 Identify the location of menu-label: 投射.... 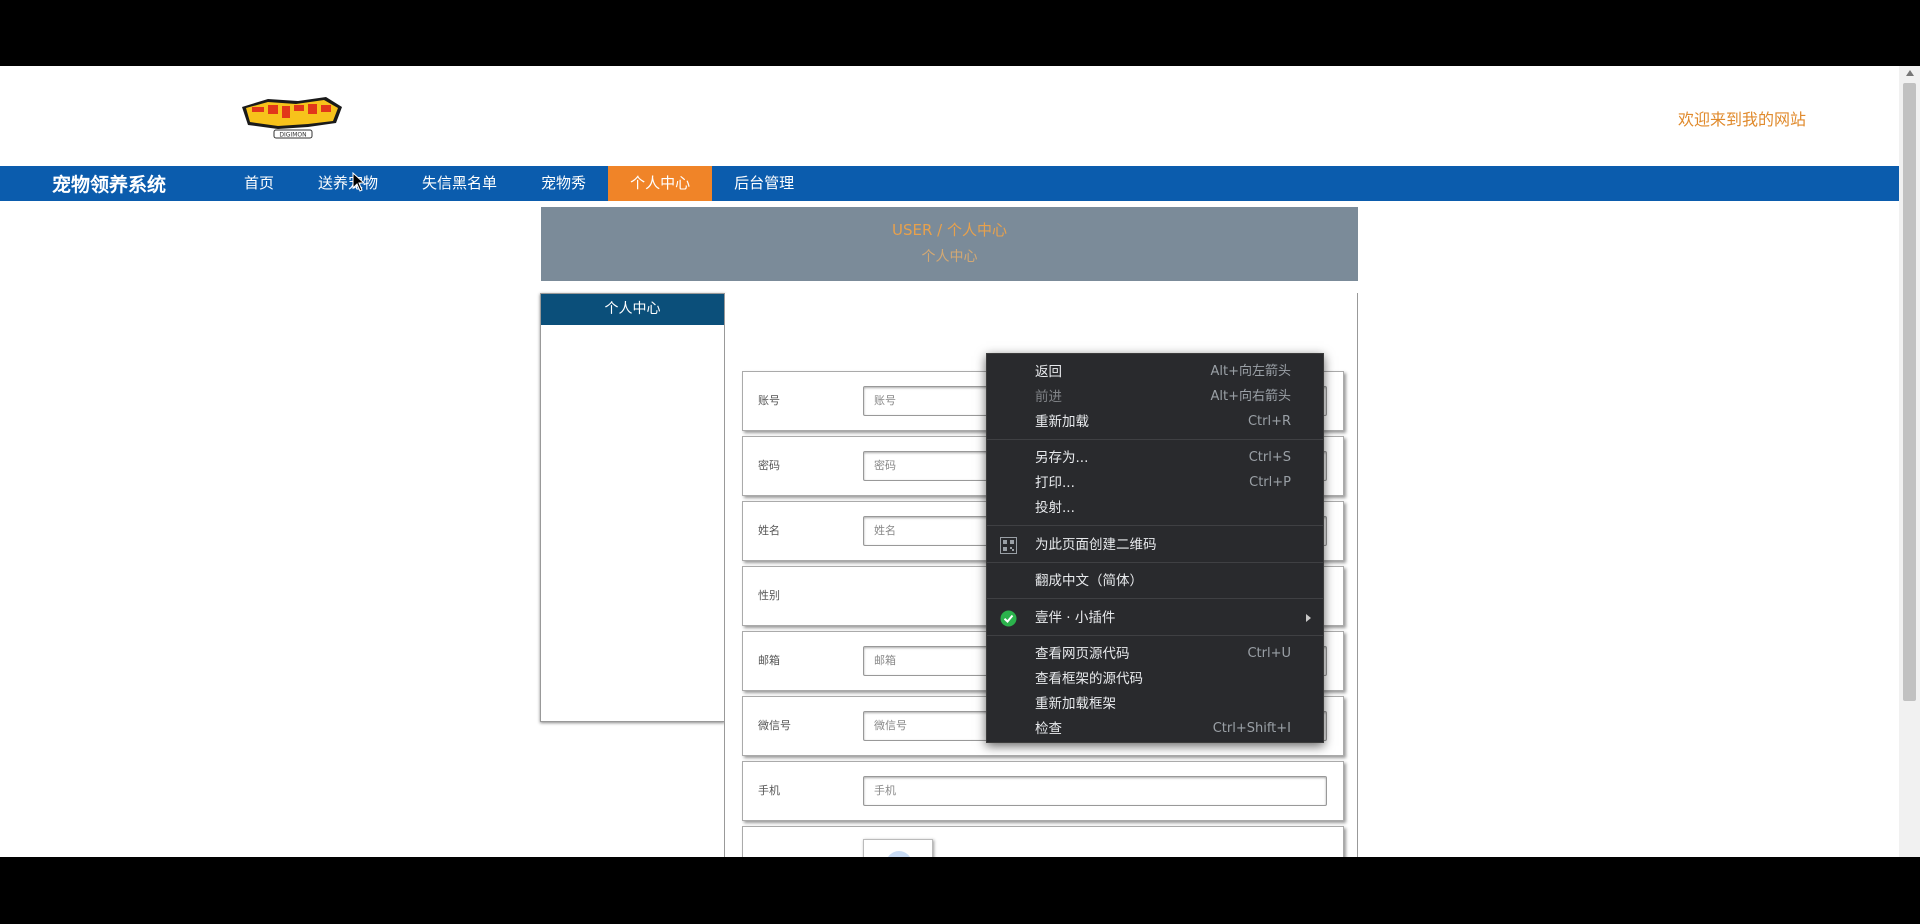
(1055, 508).